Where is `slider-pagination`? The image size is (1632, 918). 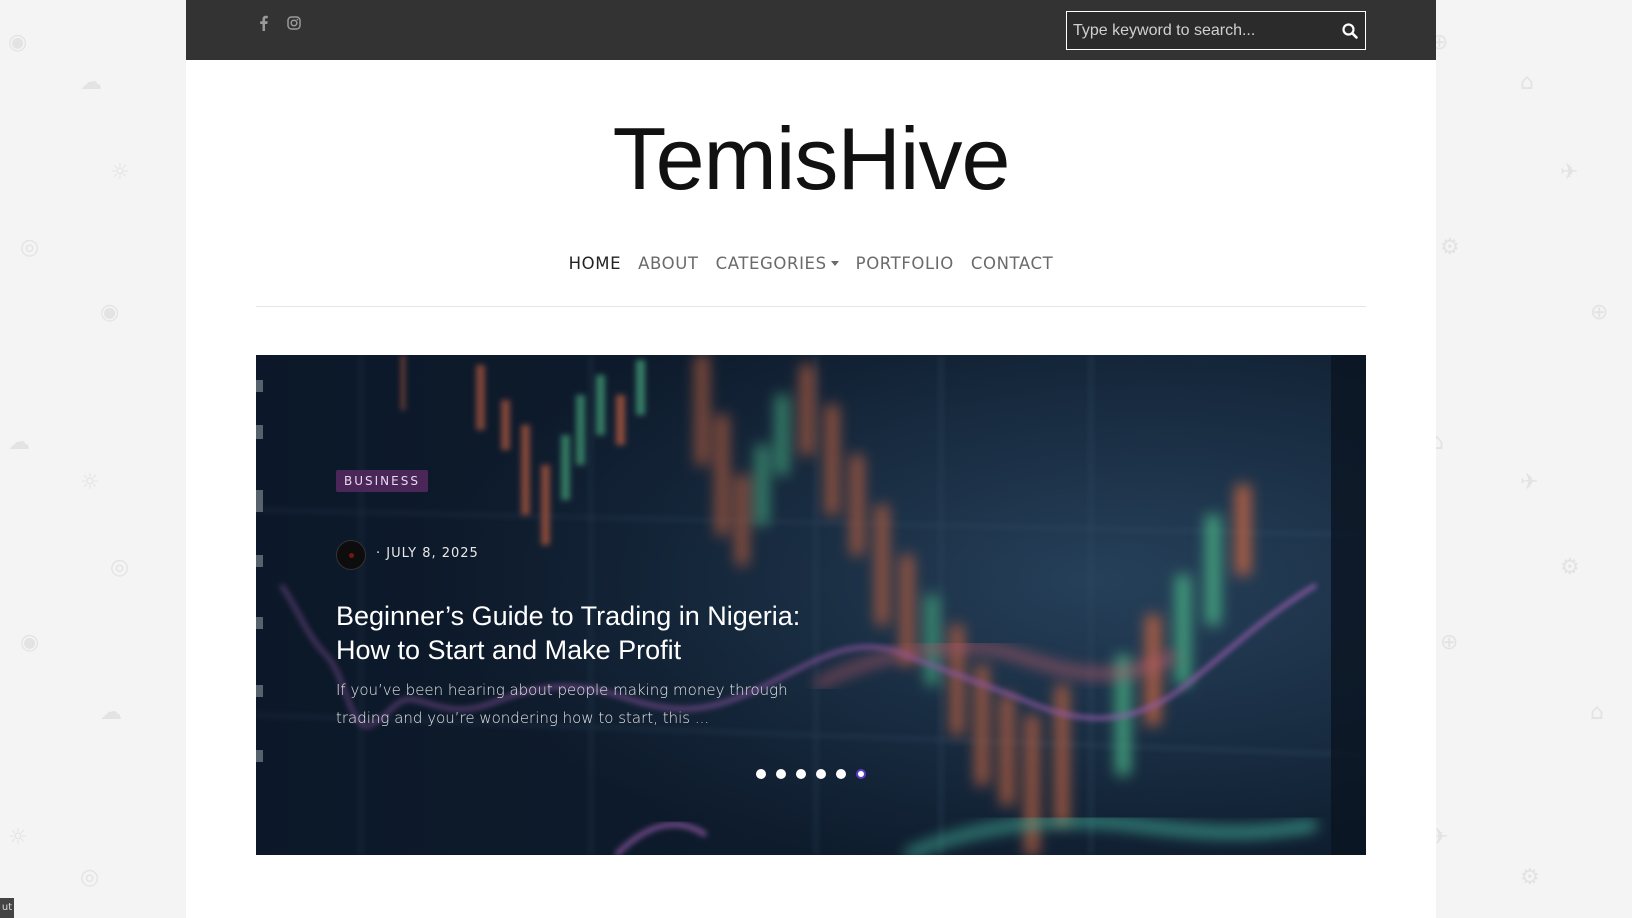
slider-pagination is located at coordinates (811, 774).